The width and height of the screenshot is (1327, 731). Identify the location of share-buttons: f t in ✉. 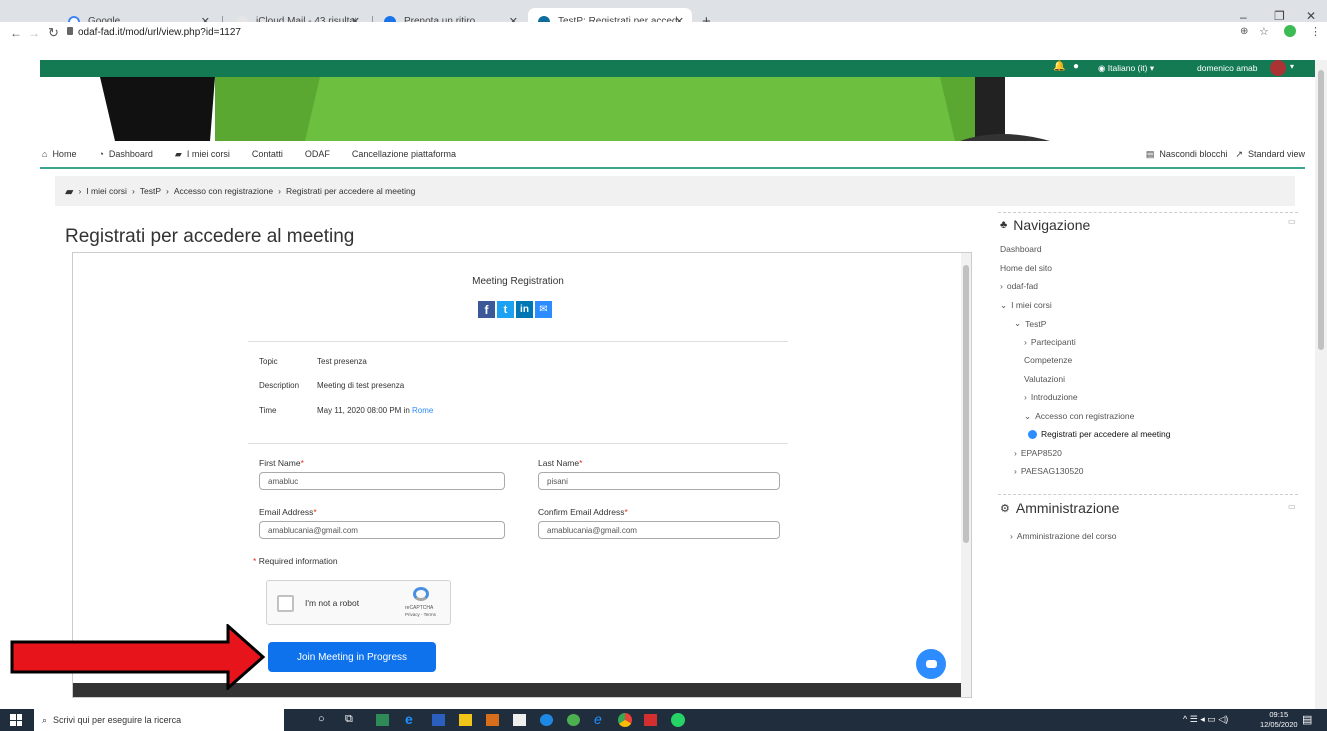
(515, 309).